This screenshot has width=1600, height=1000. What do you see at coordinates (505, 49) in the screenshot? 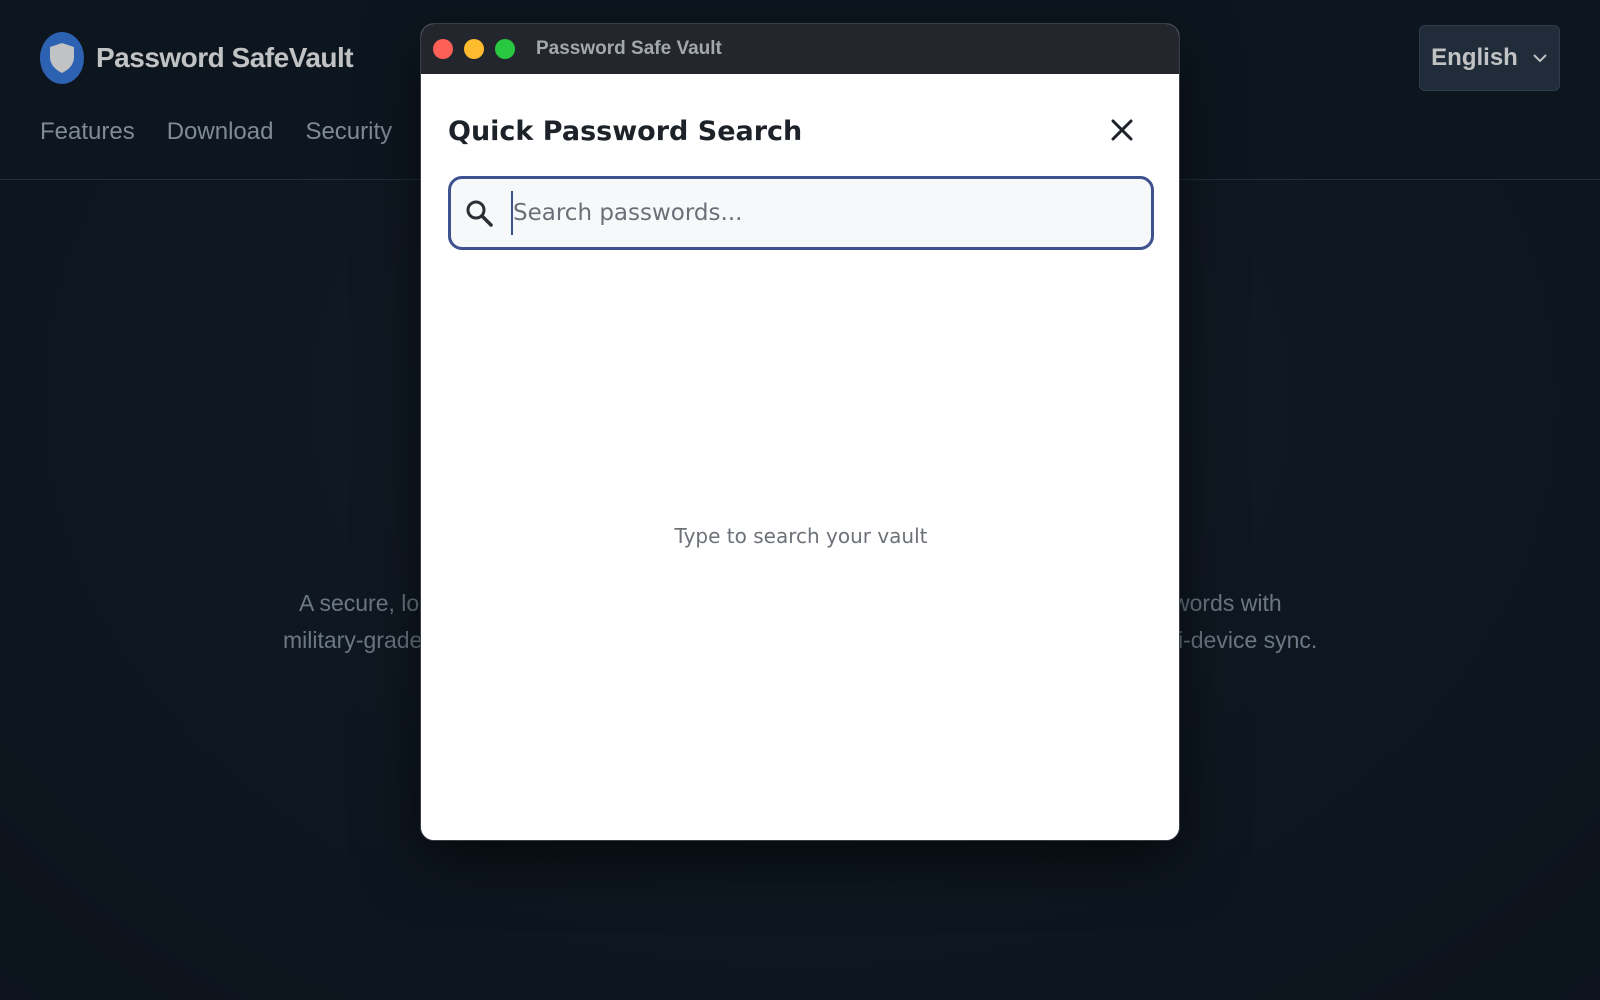
I see `zoom-window-button` at bounding box center [505, 49].